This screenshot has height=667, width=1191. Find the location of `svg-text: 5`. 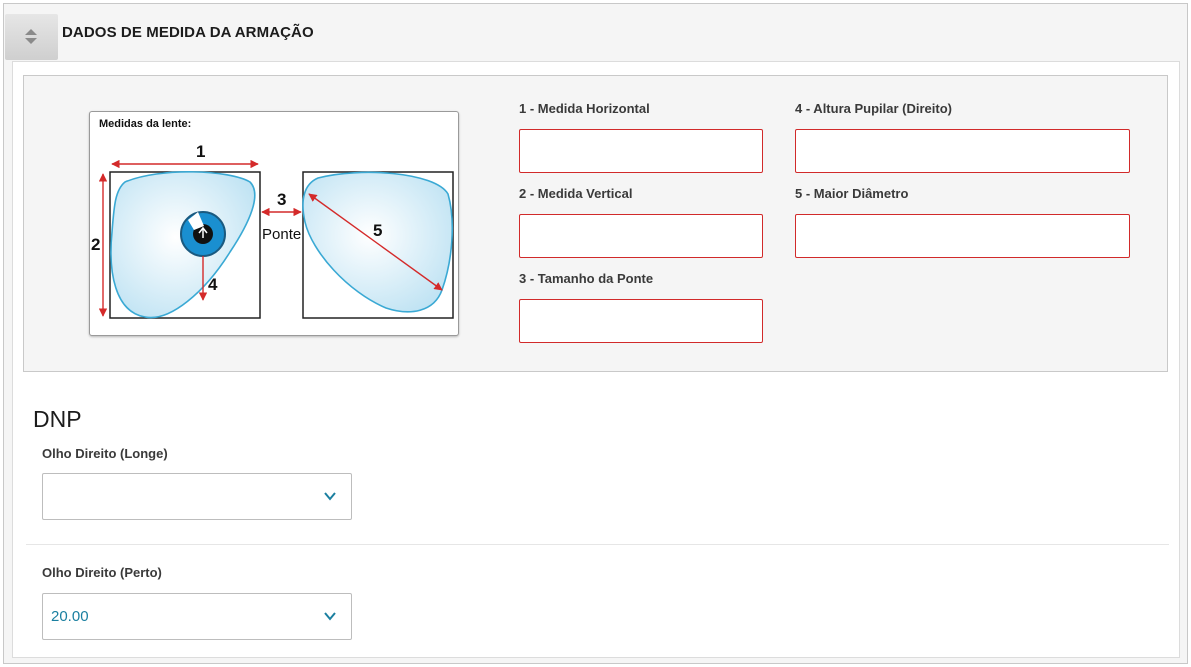

svg-text: 5 is located at coordinates (377, 230).